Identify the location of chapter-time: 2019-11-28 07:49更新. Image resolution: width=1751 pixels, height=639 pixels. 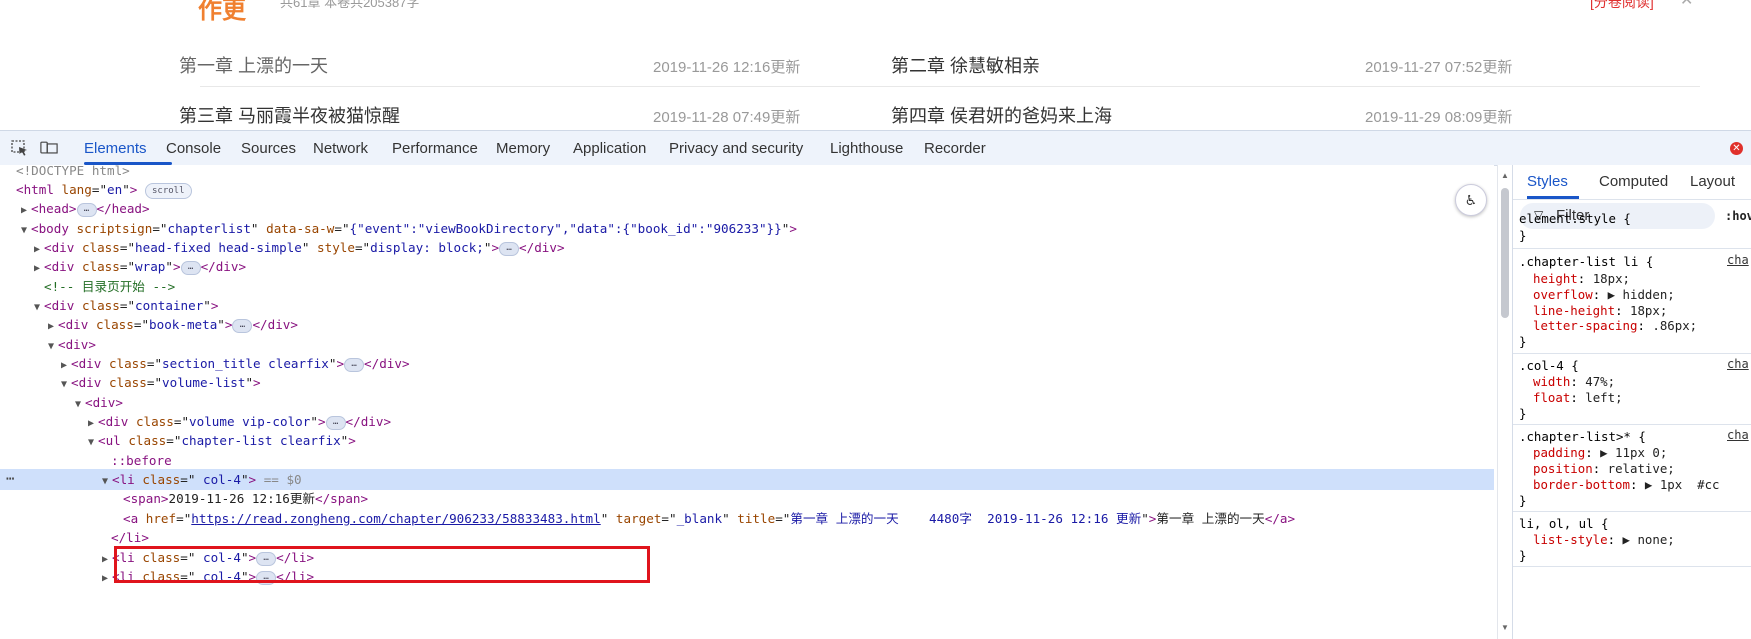
(727, 117).